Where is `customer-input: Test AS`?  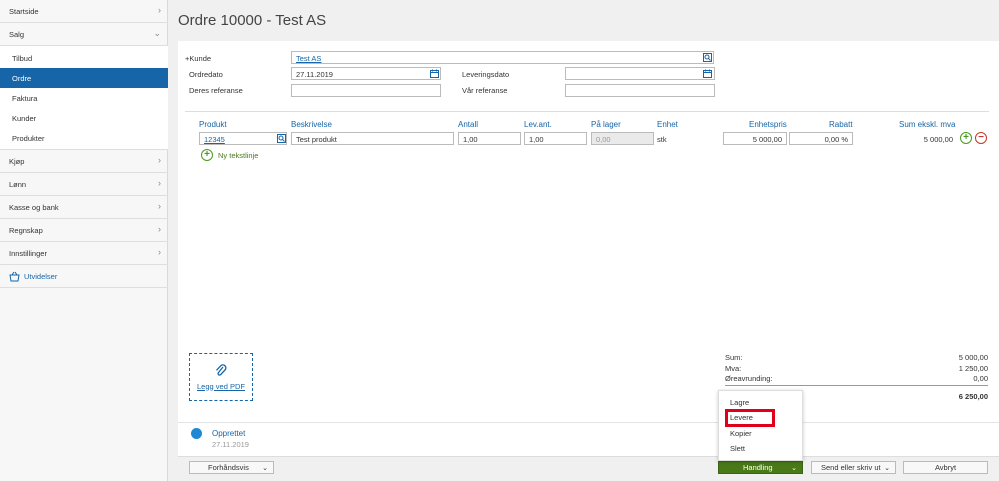
customer-input: Test AS is located at coordinates (502, 57).